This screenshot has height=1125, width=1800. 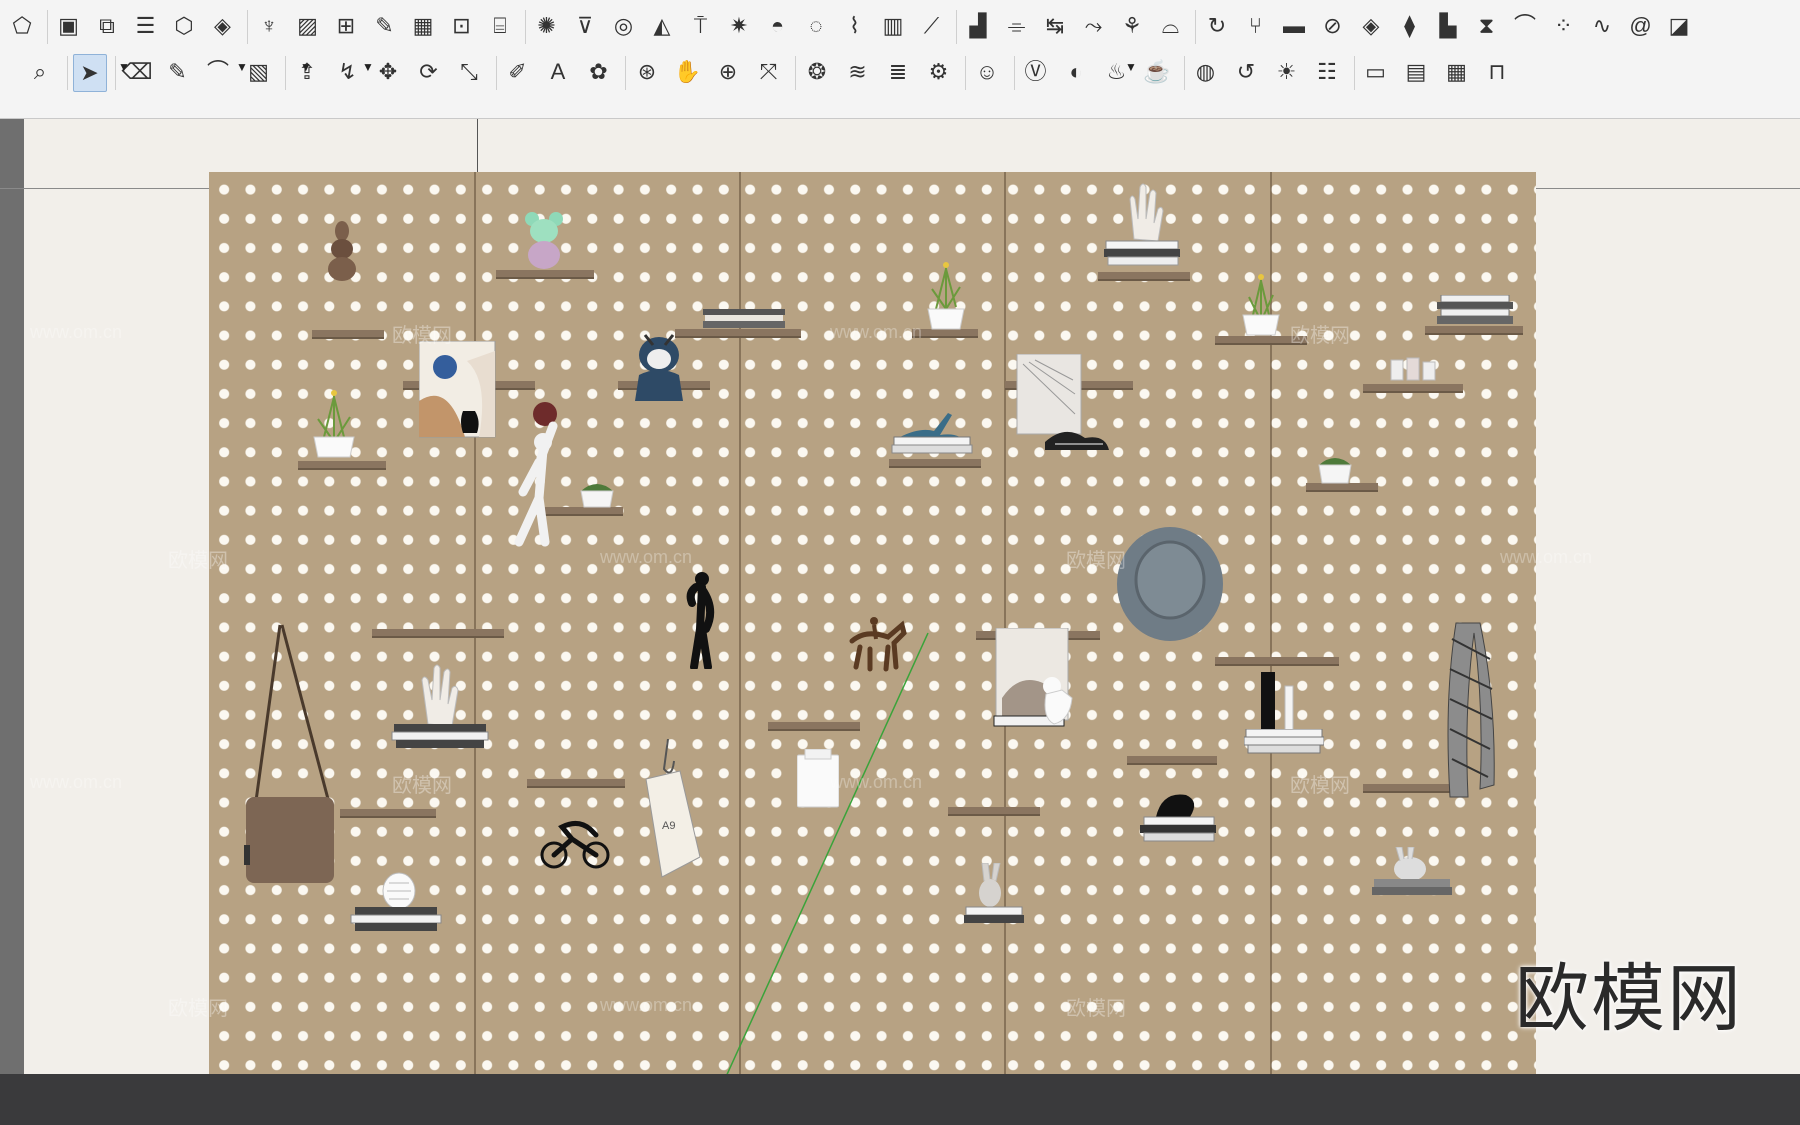 I want to click on circle-button: ◎, so click(x=624, y=26).